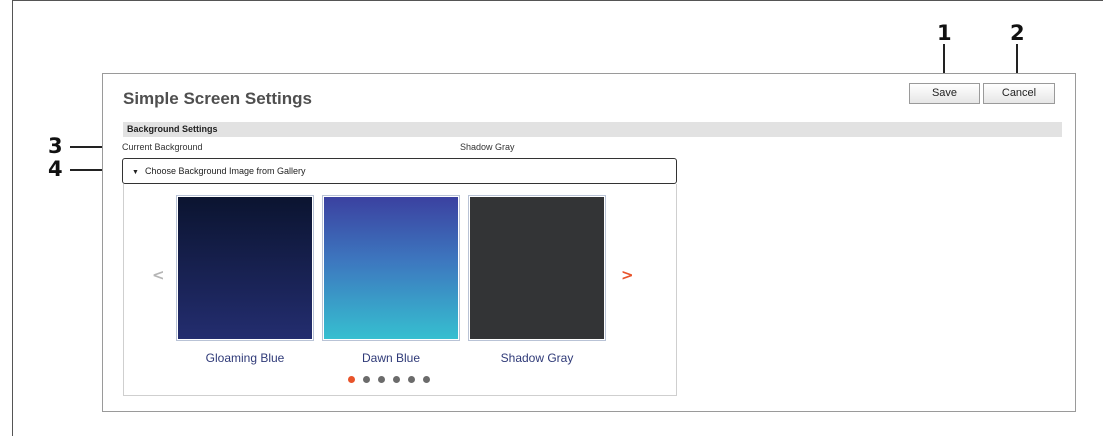 The image size is (1103, 436). What do you see at coordinates (1017, 33) in the screenshot?
I see `callout-2: 2` at bounding box center [1017, 33].